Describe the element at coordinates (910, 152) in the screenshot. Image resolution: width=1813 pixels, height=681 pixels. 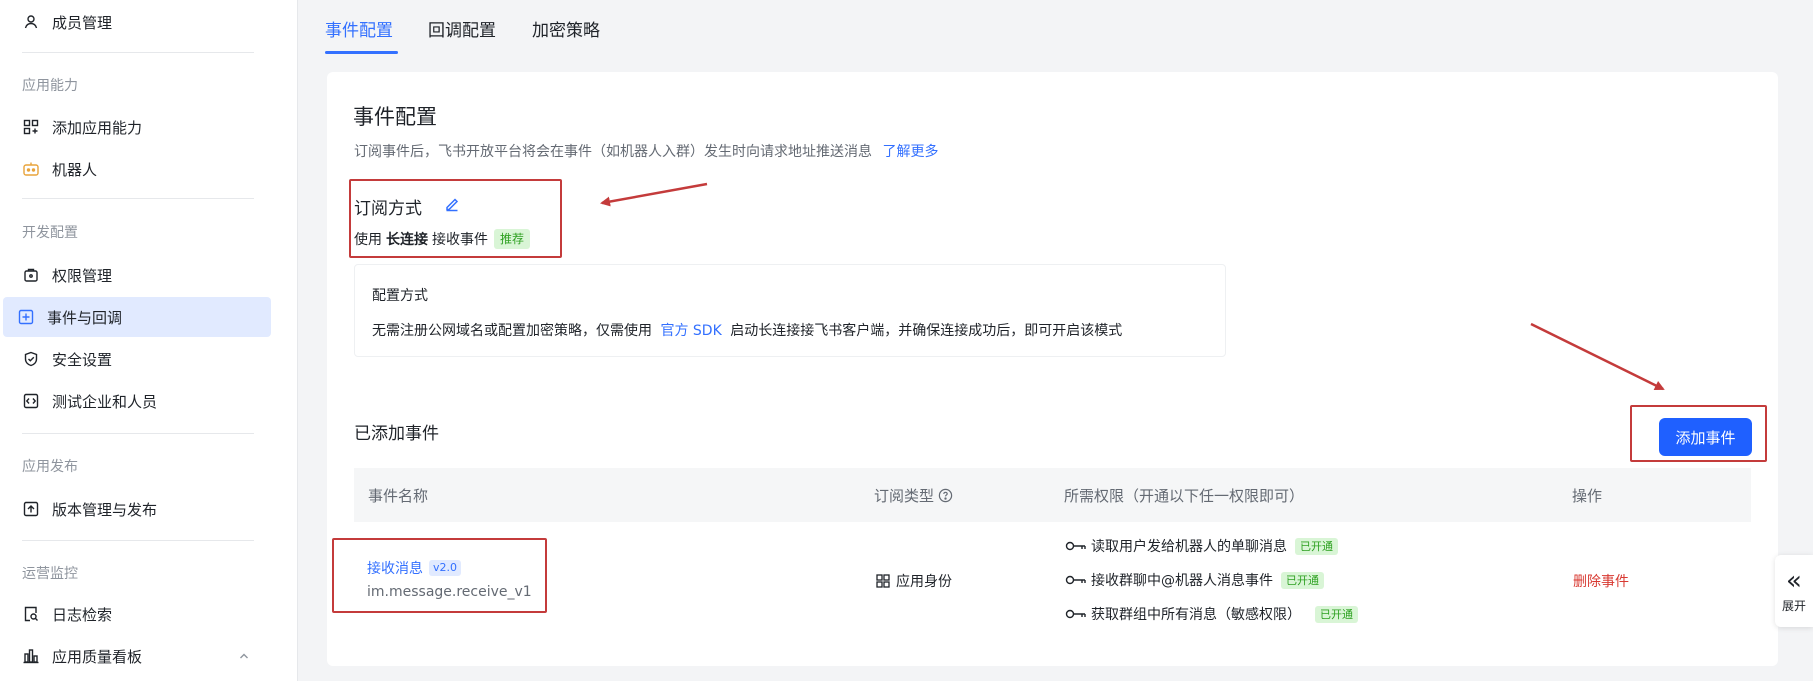
I see `learn-more-link: 了解更多` at that location.